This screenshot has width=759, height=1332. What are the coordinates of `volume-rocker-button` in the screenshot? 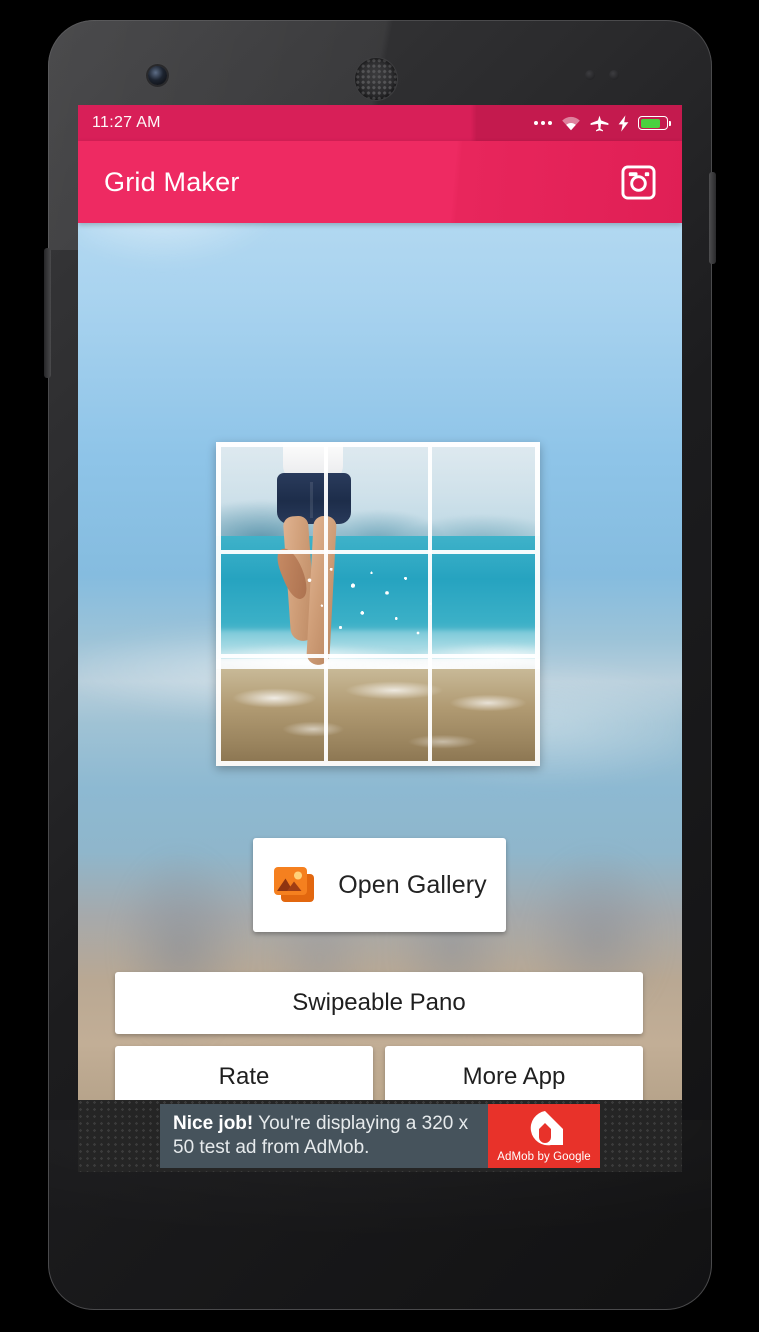 It's located at (47, 313).